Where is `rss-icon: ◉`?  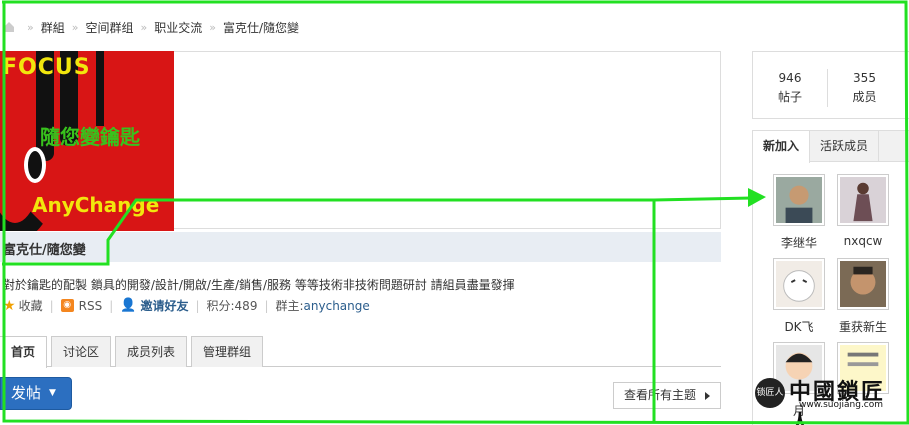 rss-icon: ◉ is located at coordinates (67, 305).